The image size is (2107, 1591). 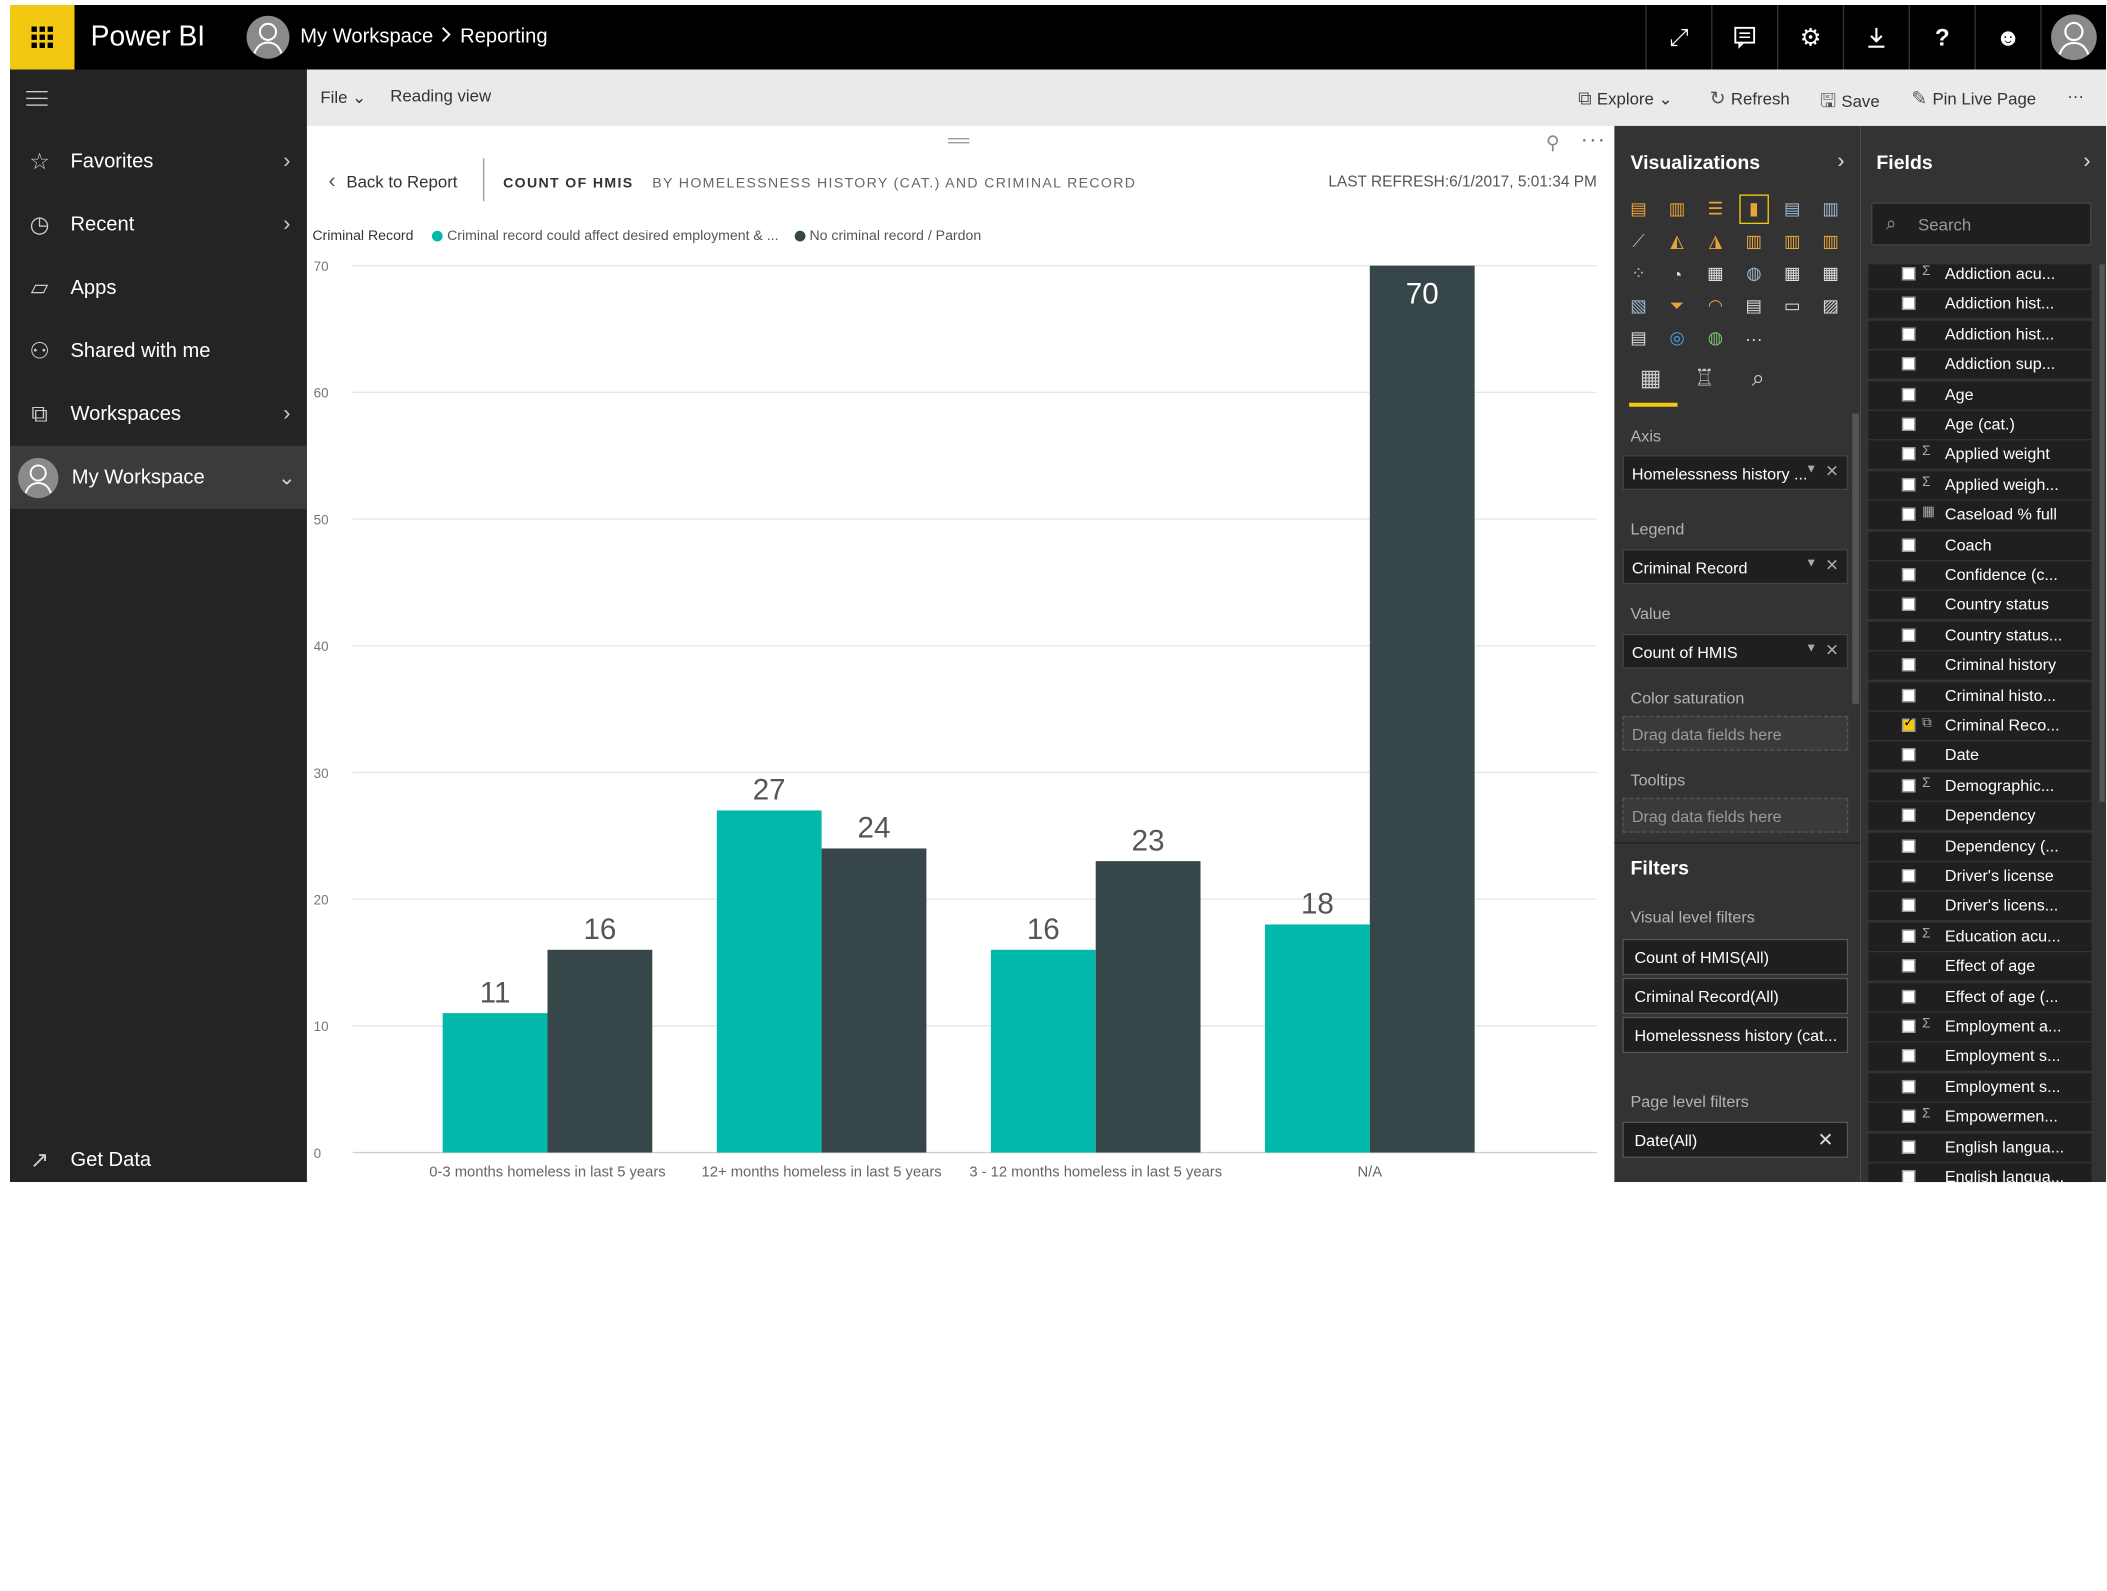 I want to click on app-launcher-button, so click(x=42, y=37).